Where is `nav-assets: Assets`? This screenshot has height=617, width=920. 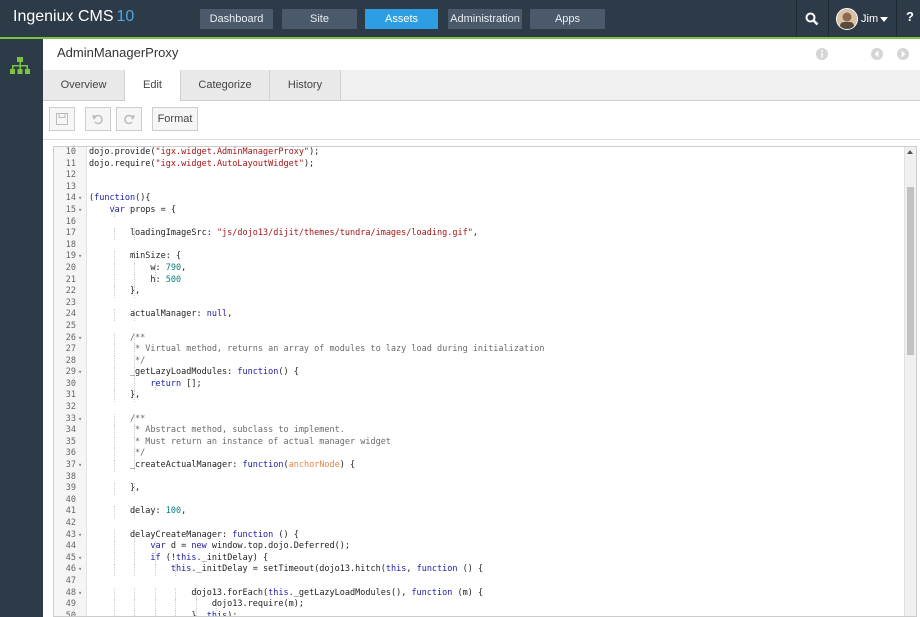
nav-assets: Assets is located at coordinates (401, 19).